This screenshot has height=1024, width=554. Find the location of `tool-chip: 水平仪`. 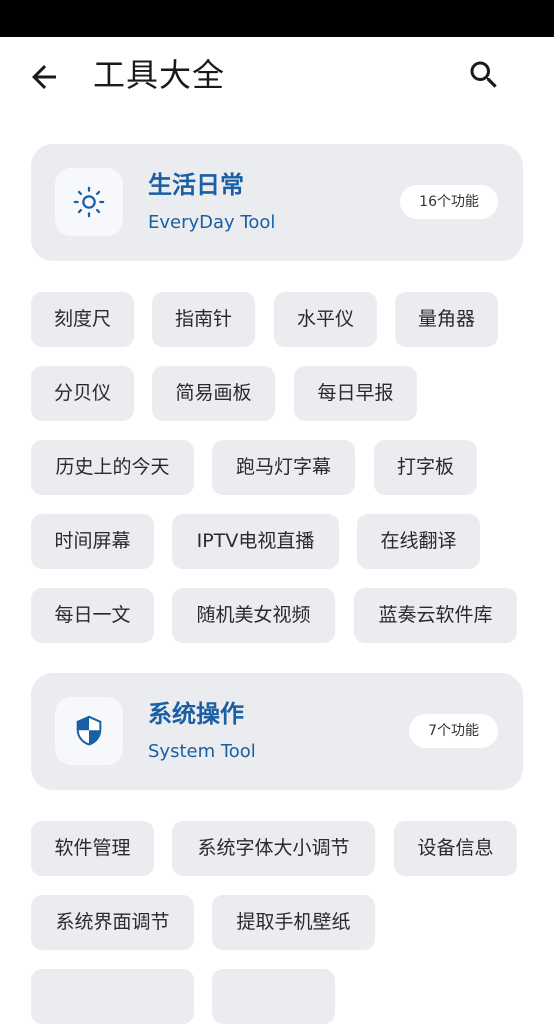

tool-chip: 水平仪 is located at coordinates (325, 319).